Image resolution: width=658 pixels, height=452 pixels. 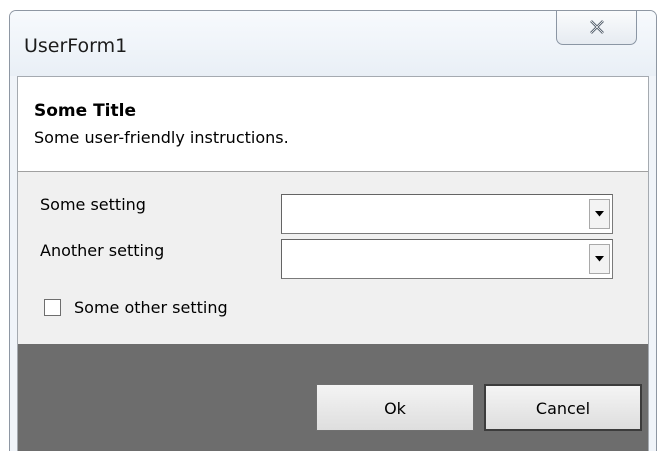 What do you see at coordinates (102, 250) in the screenshot?
I see `another-setting-label: Another setting` at bounding box center [102, 250].